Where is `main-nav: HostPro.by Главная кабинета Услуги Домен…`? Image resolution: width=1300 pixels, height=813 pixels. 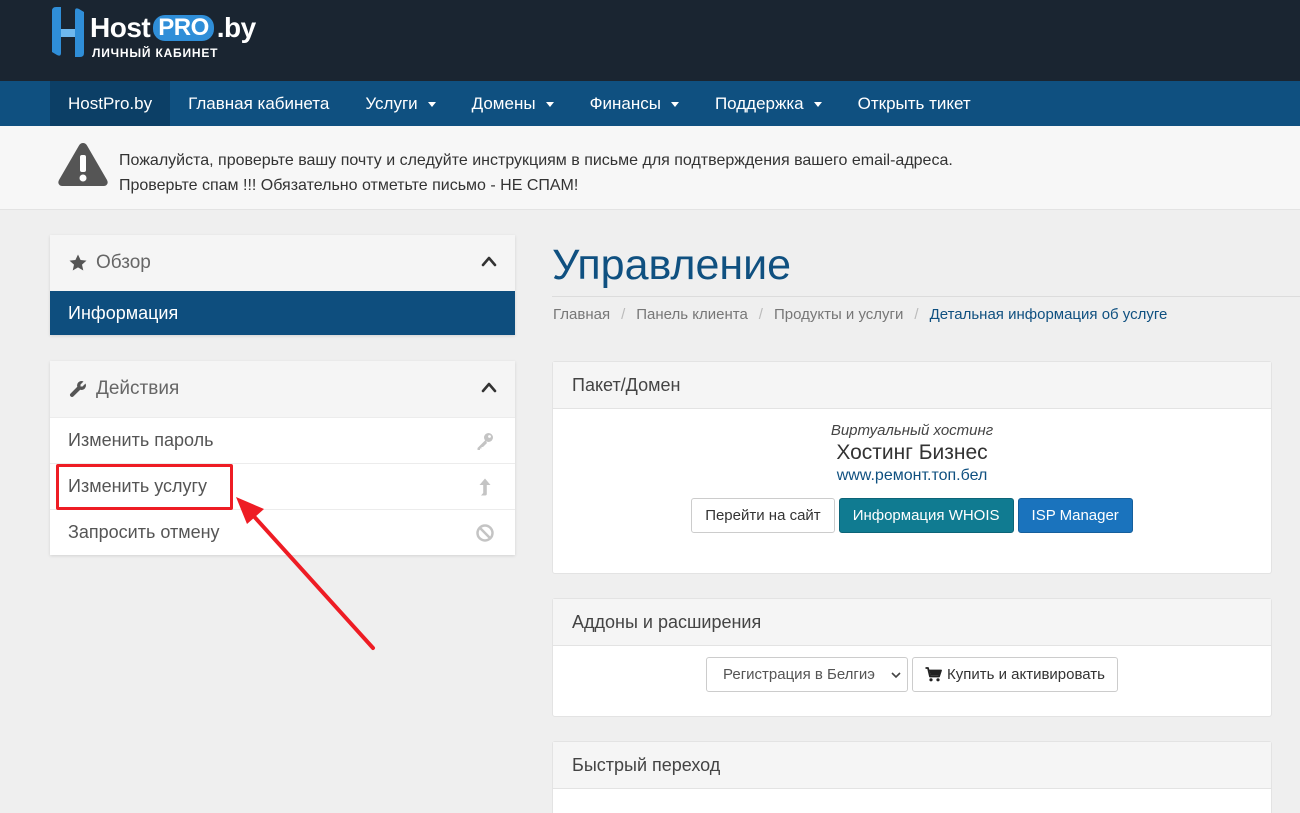 main-nav: HostPro.by Главная кабинета Услуги Домен… is located at coordinates (650, 103).